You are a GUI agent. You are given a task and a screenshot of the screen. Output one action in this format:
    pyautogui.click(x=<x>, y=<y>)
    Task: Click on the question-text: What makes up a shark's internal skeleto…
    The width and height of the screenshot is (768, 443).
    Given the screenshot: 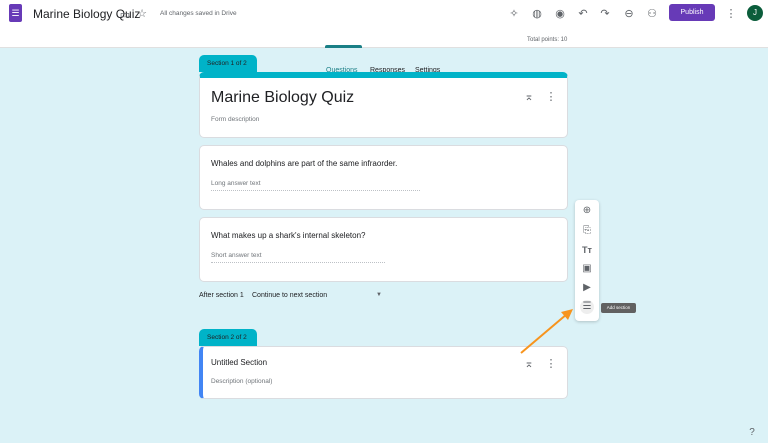 What is the action you would take?
    pyautogui.click(x=288, y=235)
    